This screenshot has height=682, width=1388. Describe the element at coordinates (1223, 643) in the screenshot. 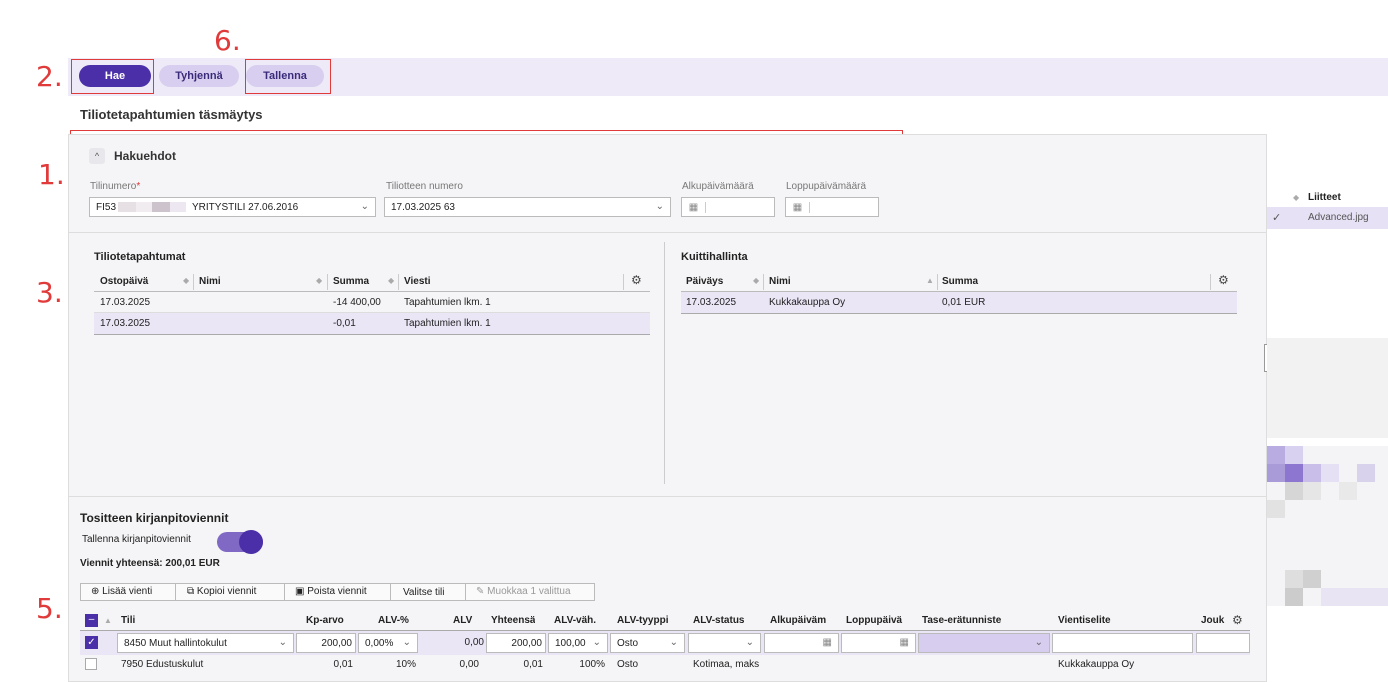

I see `jouk-input` at that location.